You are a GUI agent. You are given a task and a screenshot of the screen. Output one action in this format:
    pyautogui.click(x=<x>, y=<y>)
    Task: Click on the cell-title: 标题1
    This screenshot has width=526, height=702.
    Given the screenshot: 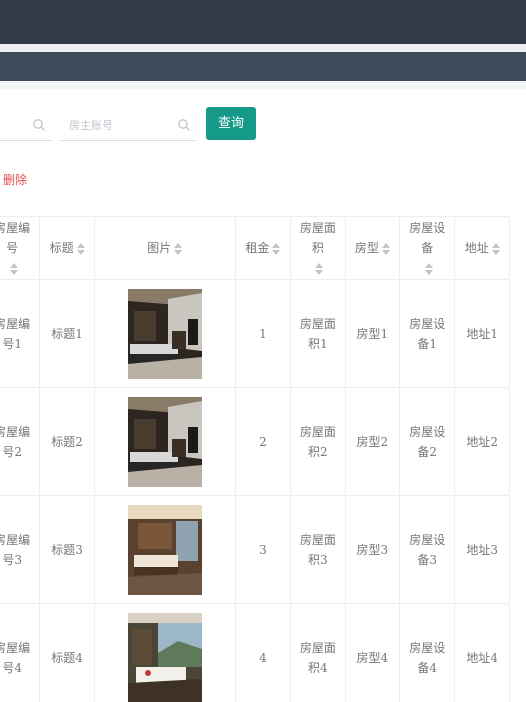 What is the action you would take?
    pyautogui.click(x=67, y=333)
    